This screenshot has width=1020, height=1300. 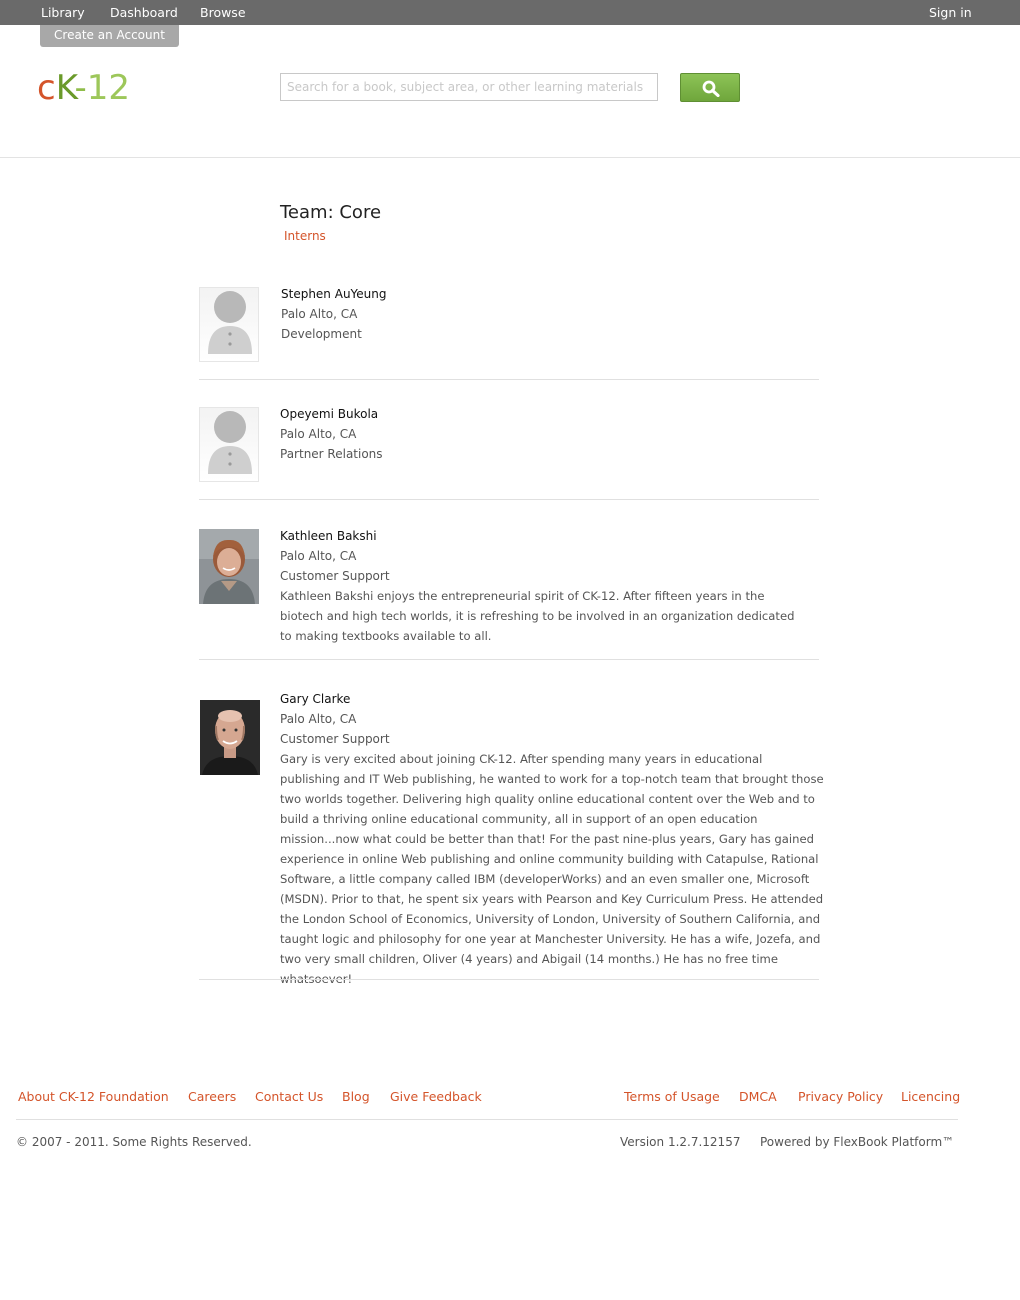 What do you see at coordinates (436, 1096) in the screenshot?
I see `footer-feedback-link: Give Feedback` at bounding box center [436, 1096].